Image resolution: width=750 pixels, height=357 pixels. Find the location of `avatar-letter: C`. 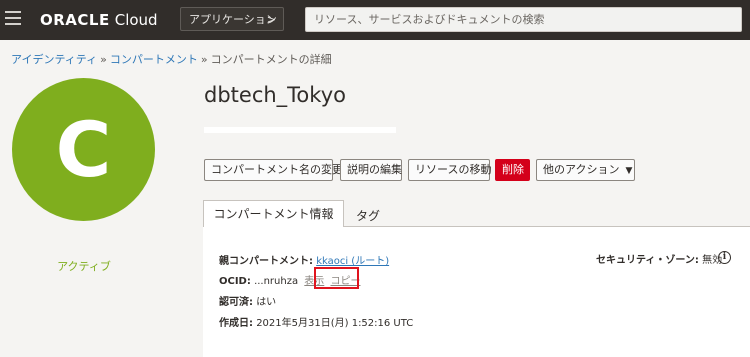

avatar-letter: C is located at coordinates (83, 149).